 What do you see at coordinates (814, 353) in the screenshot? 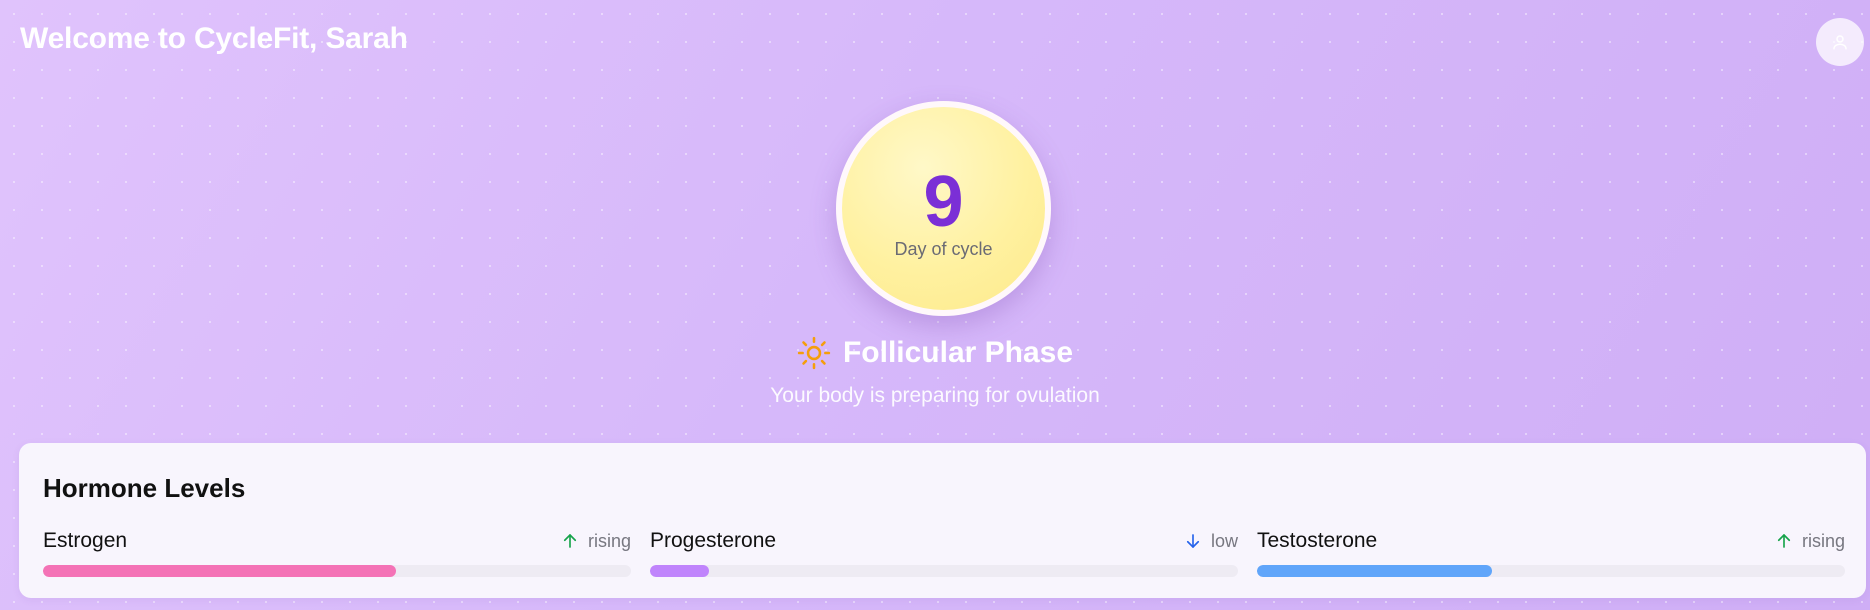
I see `sun-icon` at bounding box center [814, 353].